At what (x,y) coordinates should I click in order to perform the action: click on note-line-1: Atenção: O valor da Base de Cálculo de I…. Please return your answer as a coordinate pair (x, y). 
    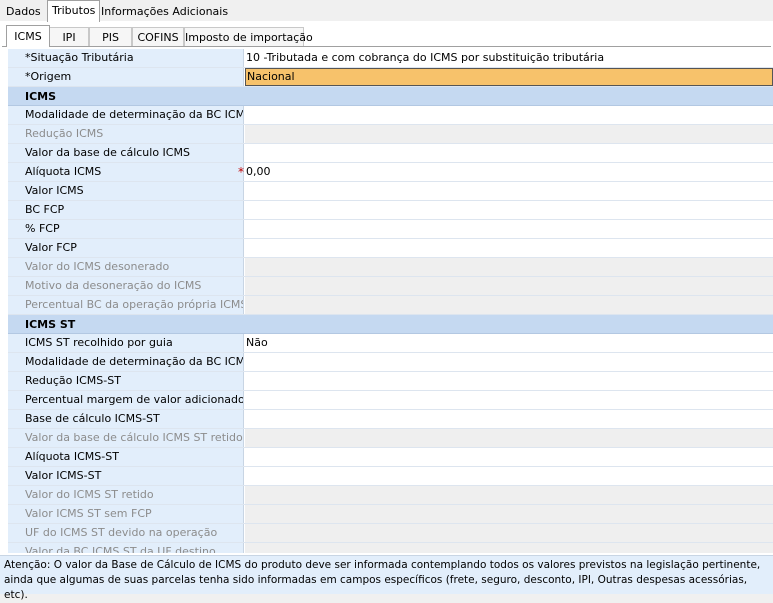
    Looking at the image, I should click on (382, 565).